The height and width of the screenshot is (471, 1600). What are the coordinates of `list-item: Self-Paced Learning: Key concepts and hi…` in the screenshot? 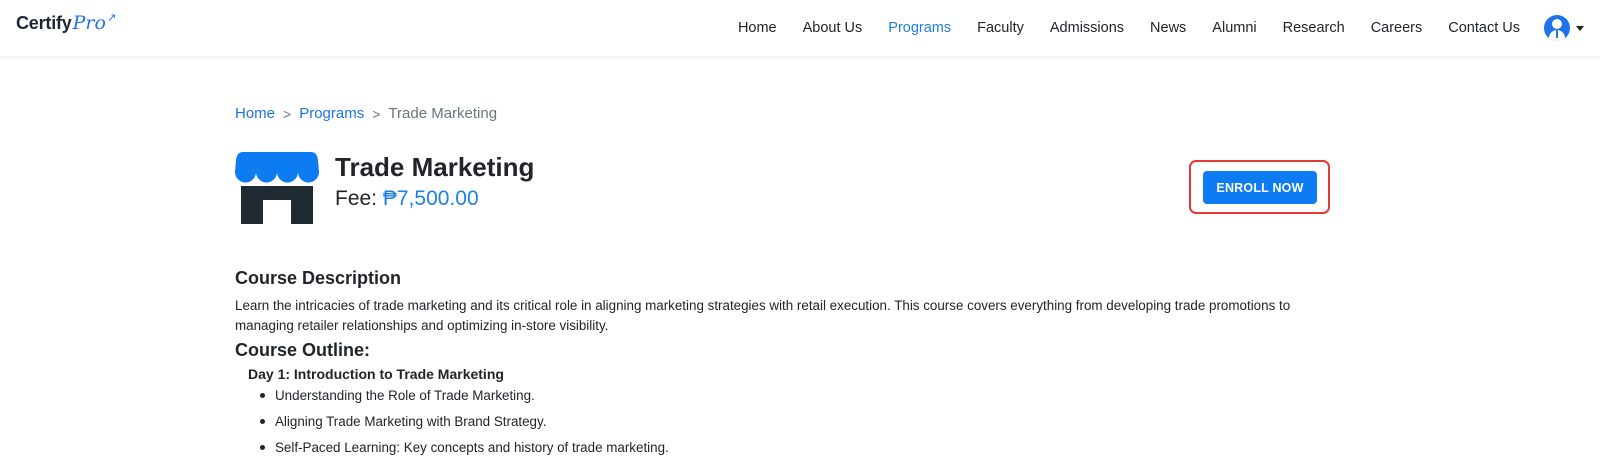 It's located at (464, 452).